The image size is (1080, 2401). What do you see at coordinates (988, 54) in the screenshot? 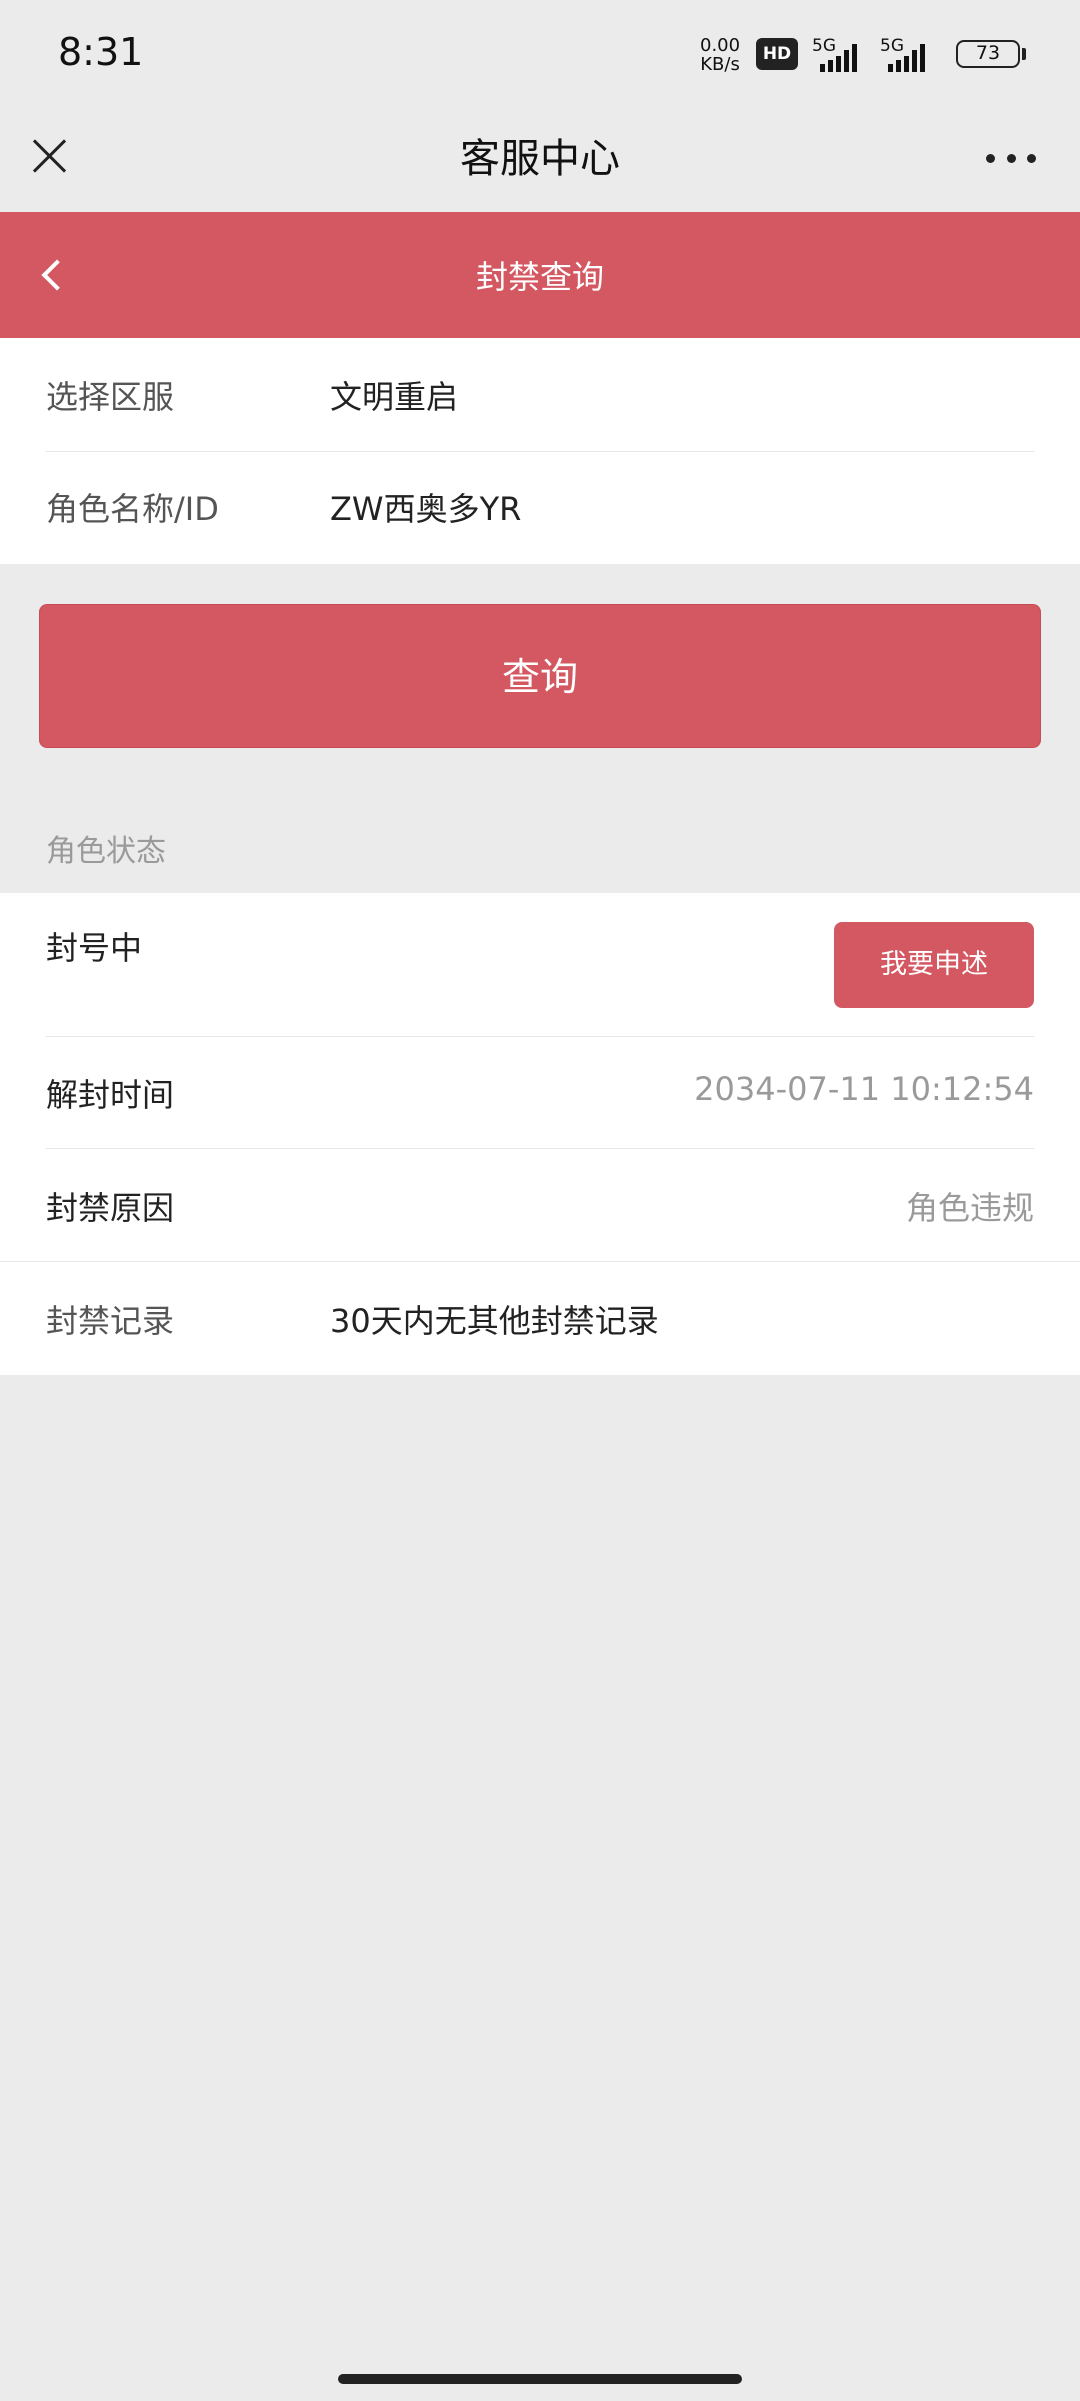
I see `battery-icon: 73` at bounding box center [988, 54].